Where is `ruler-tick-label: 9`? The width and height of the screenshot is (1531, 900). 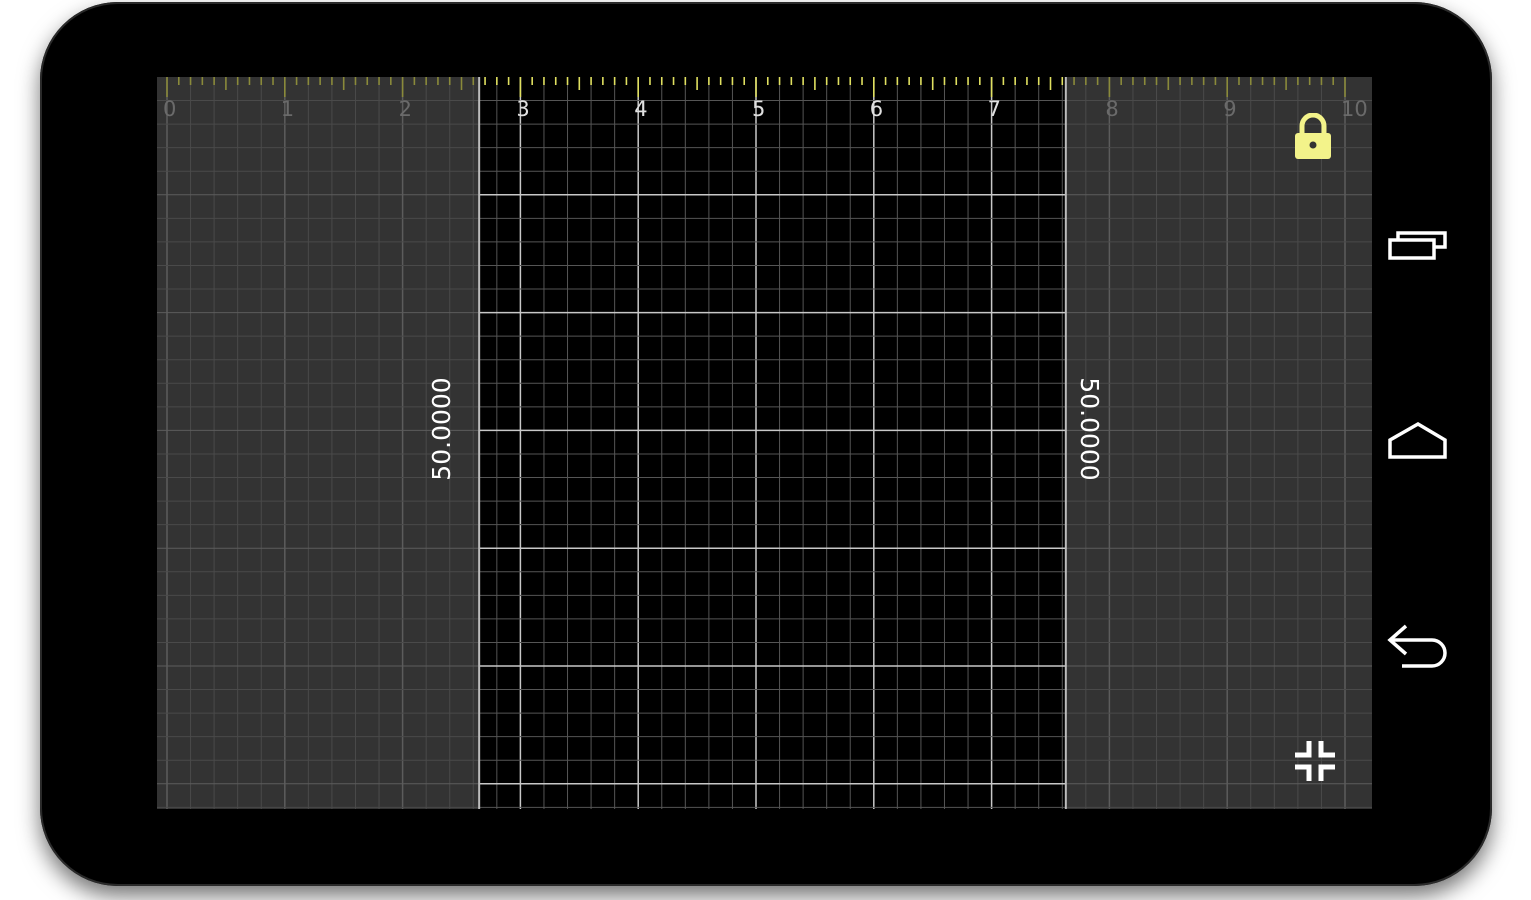 ruler-tick-label: 9 is located at coordinates (1230, 109).